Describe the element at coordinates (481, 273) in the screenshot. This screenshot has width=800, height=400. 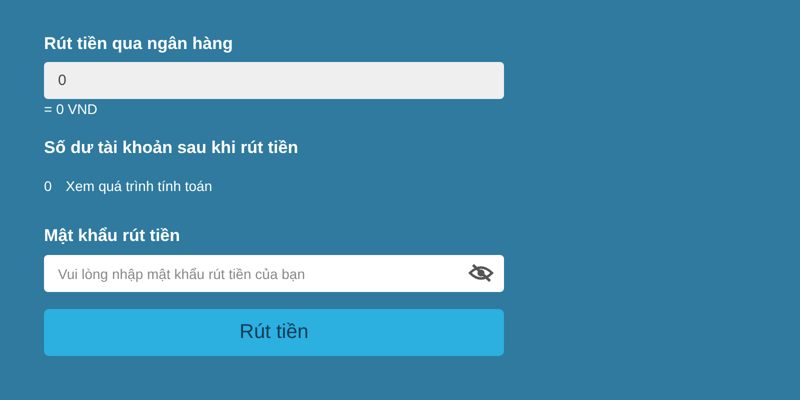
I see `eye-slash-icon` at that location.